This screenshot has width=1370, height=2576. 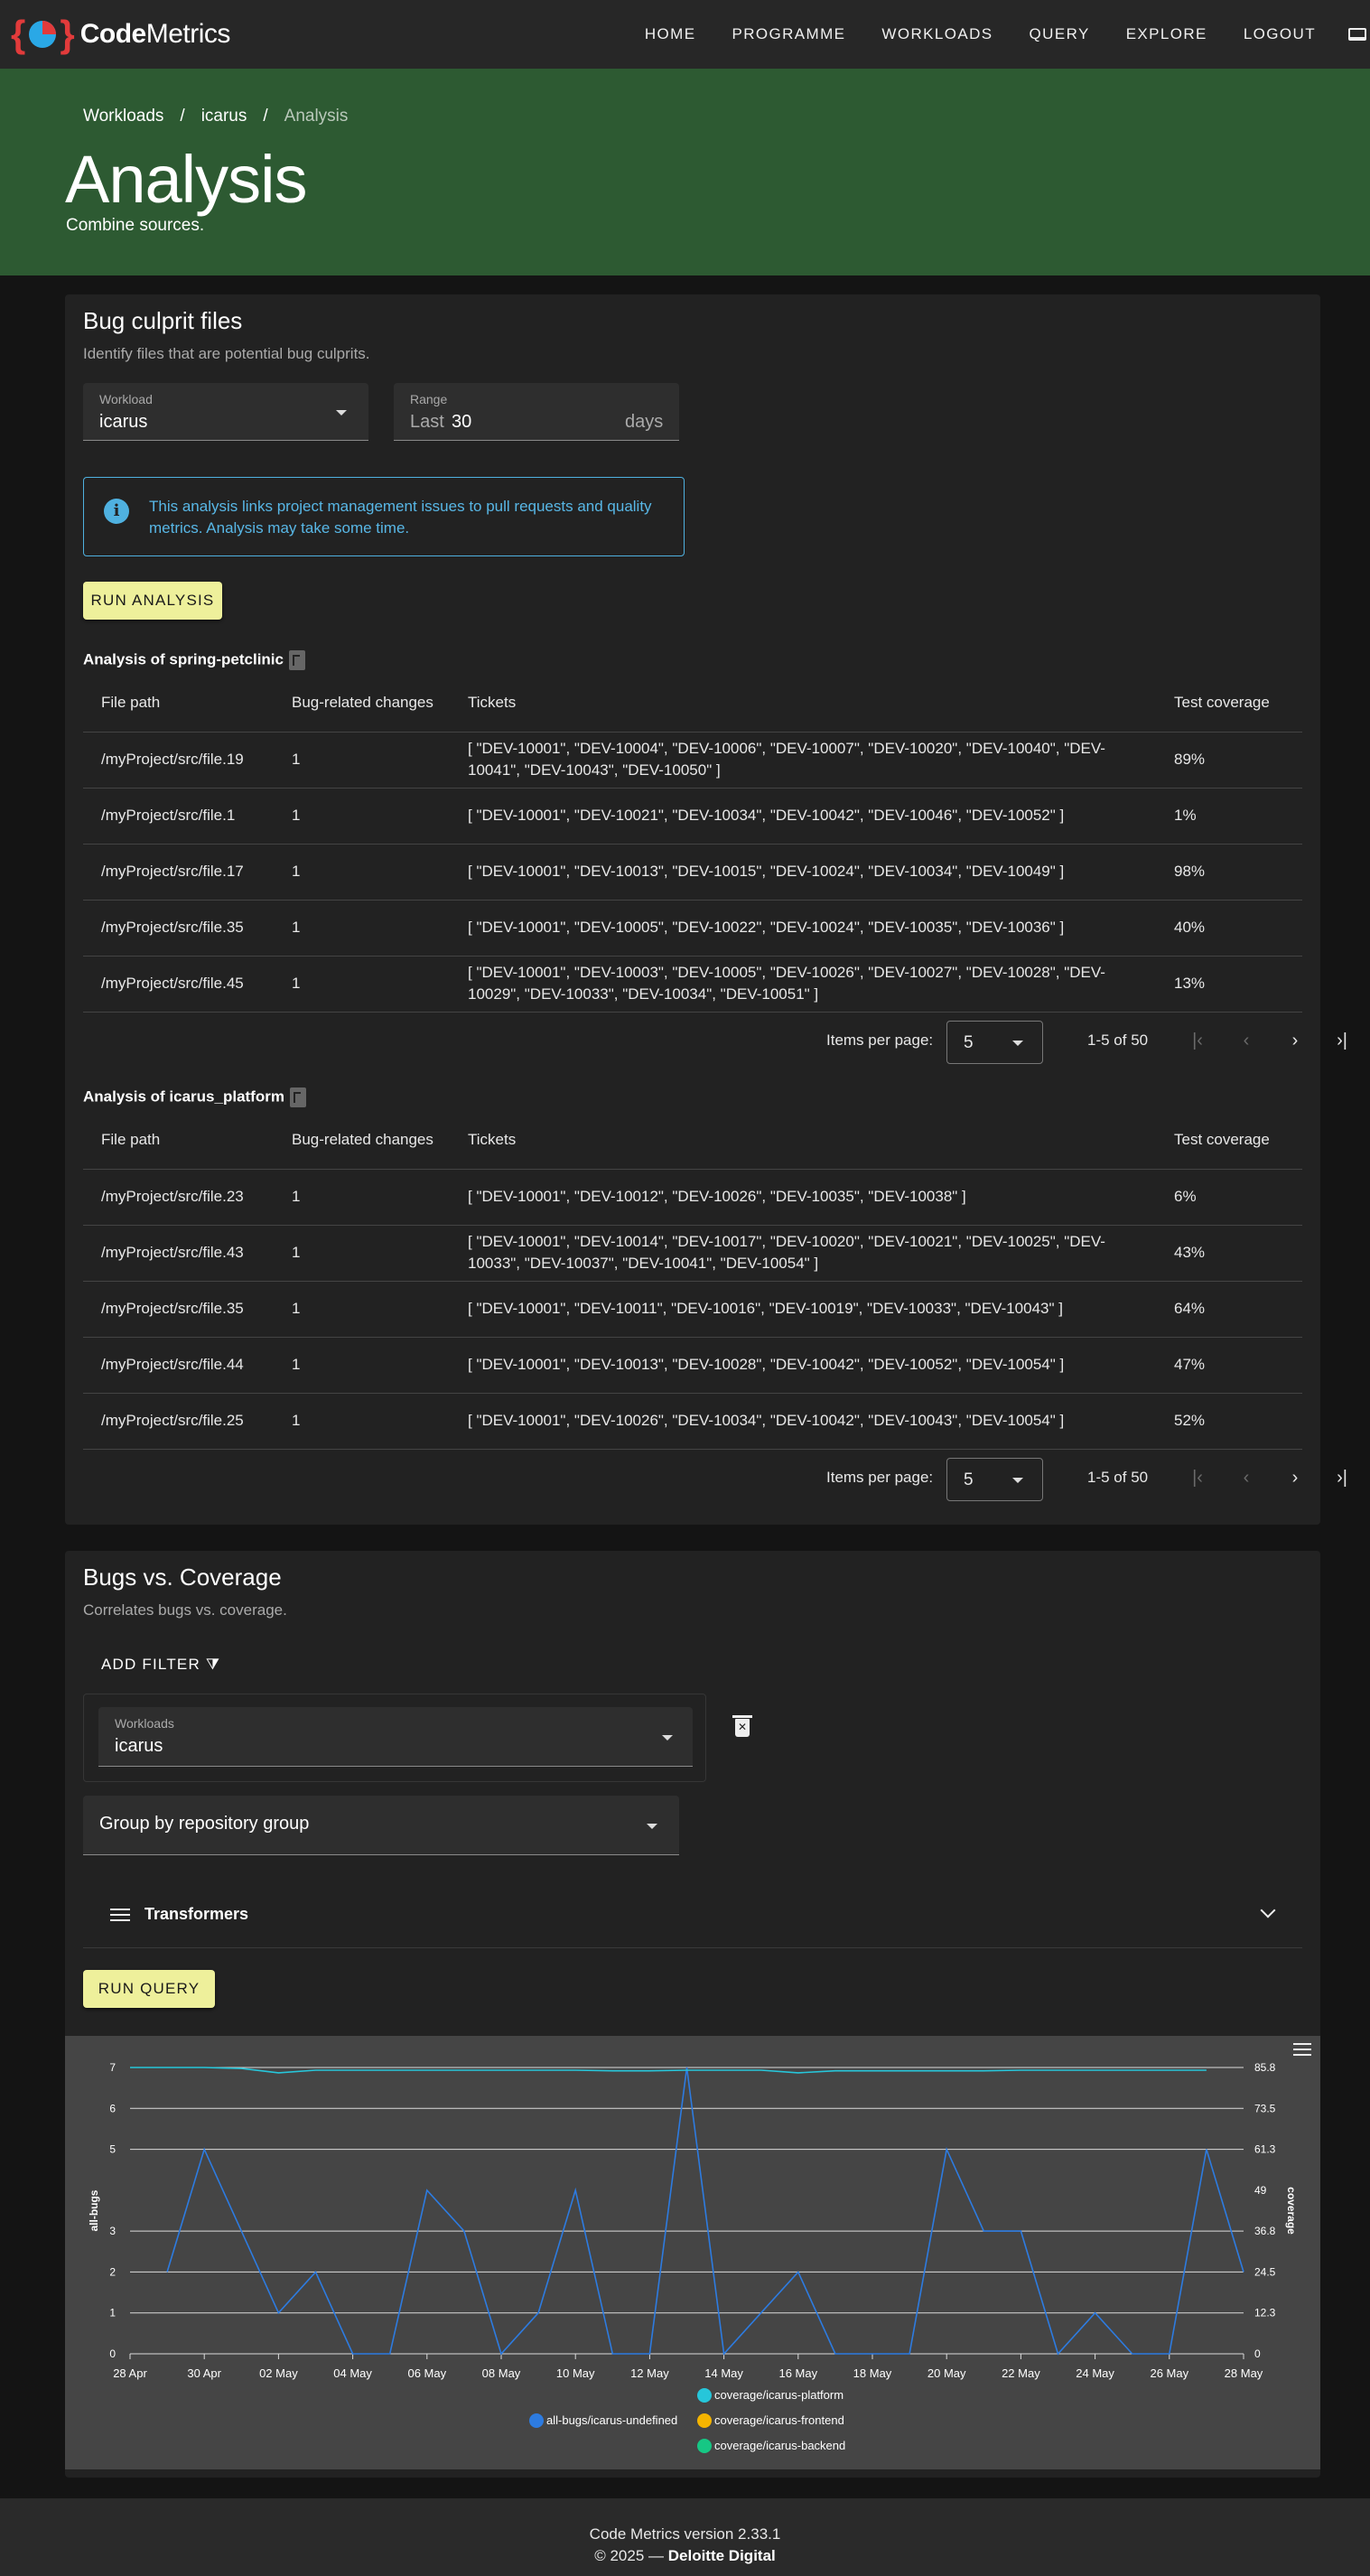 I want to click on x-tick-label: 24 May, so click(x=1095, y=2373).